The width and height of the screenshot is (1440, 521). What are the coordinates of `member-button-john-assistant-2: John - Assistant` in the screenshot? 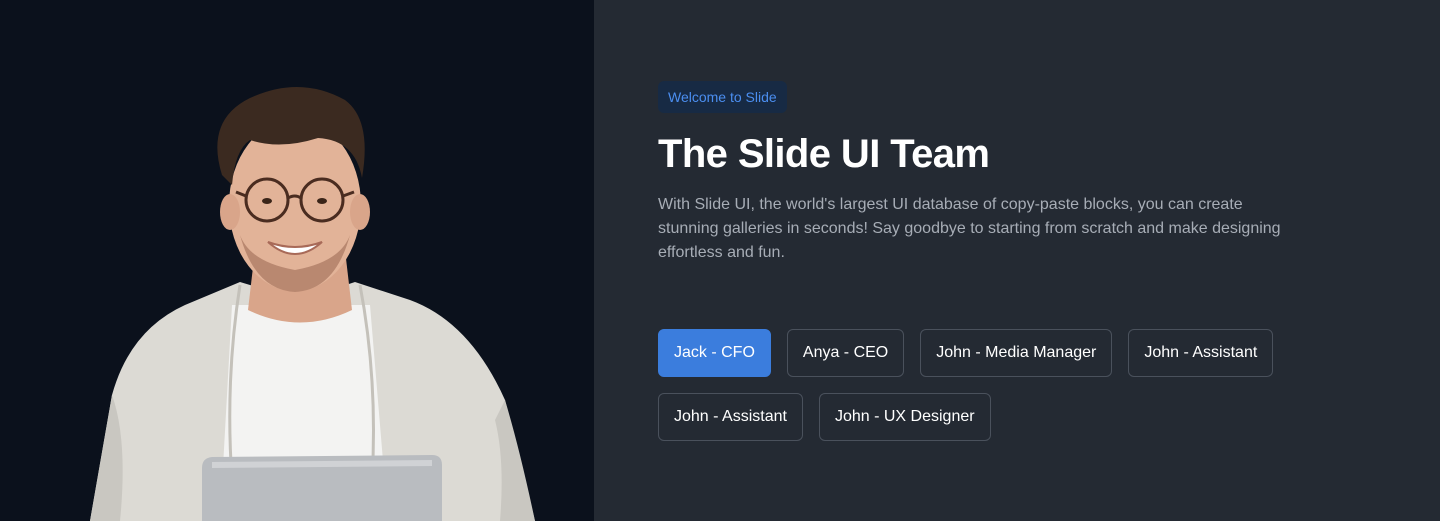 It's located at (730, 417).